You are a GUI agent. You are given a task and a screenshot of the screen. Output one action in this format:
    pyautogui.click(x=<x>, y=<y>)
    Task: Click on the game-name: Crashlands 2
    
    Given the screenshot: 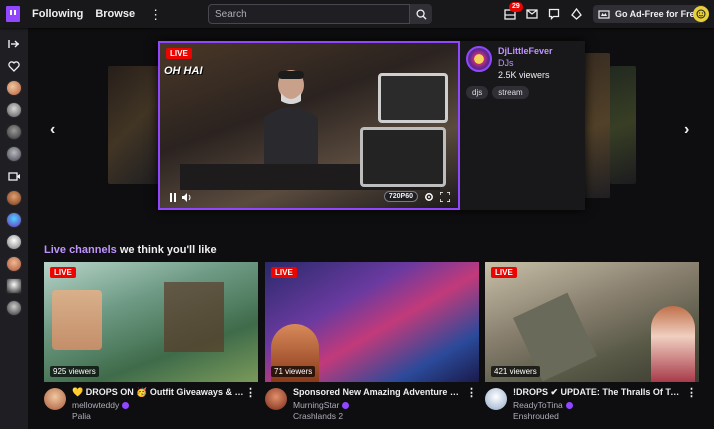 What is the action you would take?
    pyautogui.click(x=318, y=416)
    